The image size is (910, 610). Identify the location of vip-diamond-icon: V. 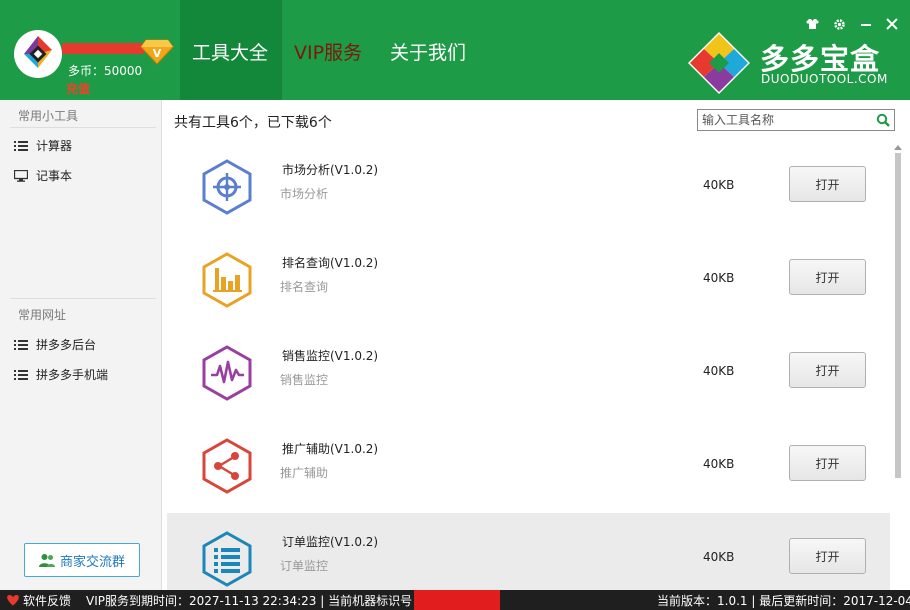
(157, 51).